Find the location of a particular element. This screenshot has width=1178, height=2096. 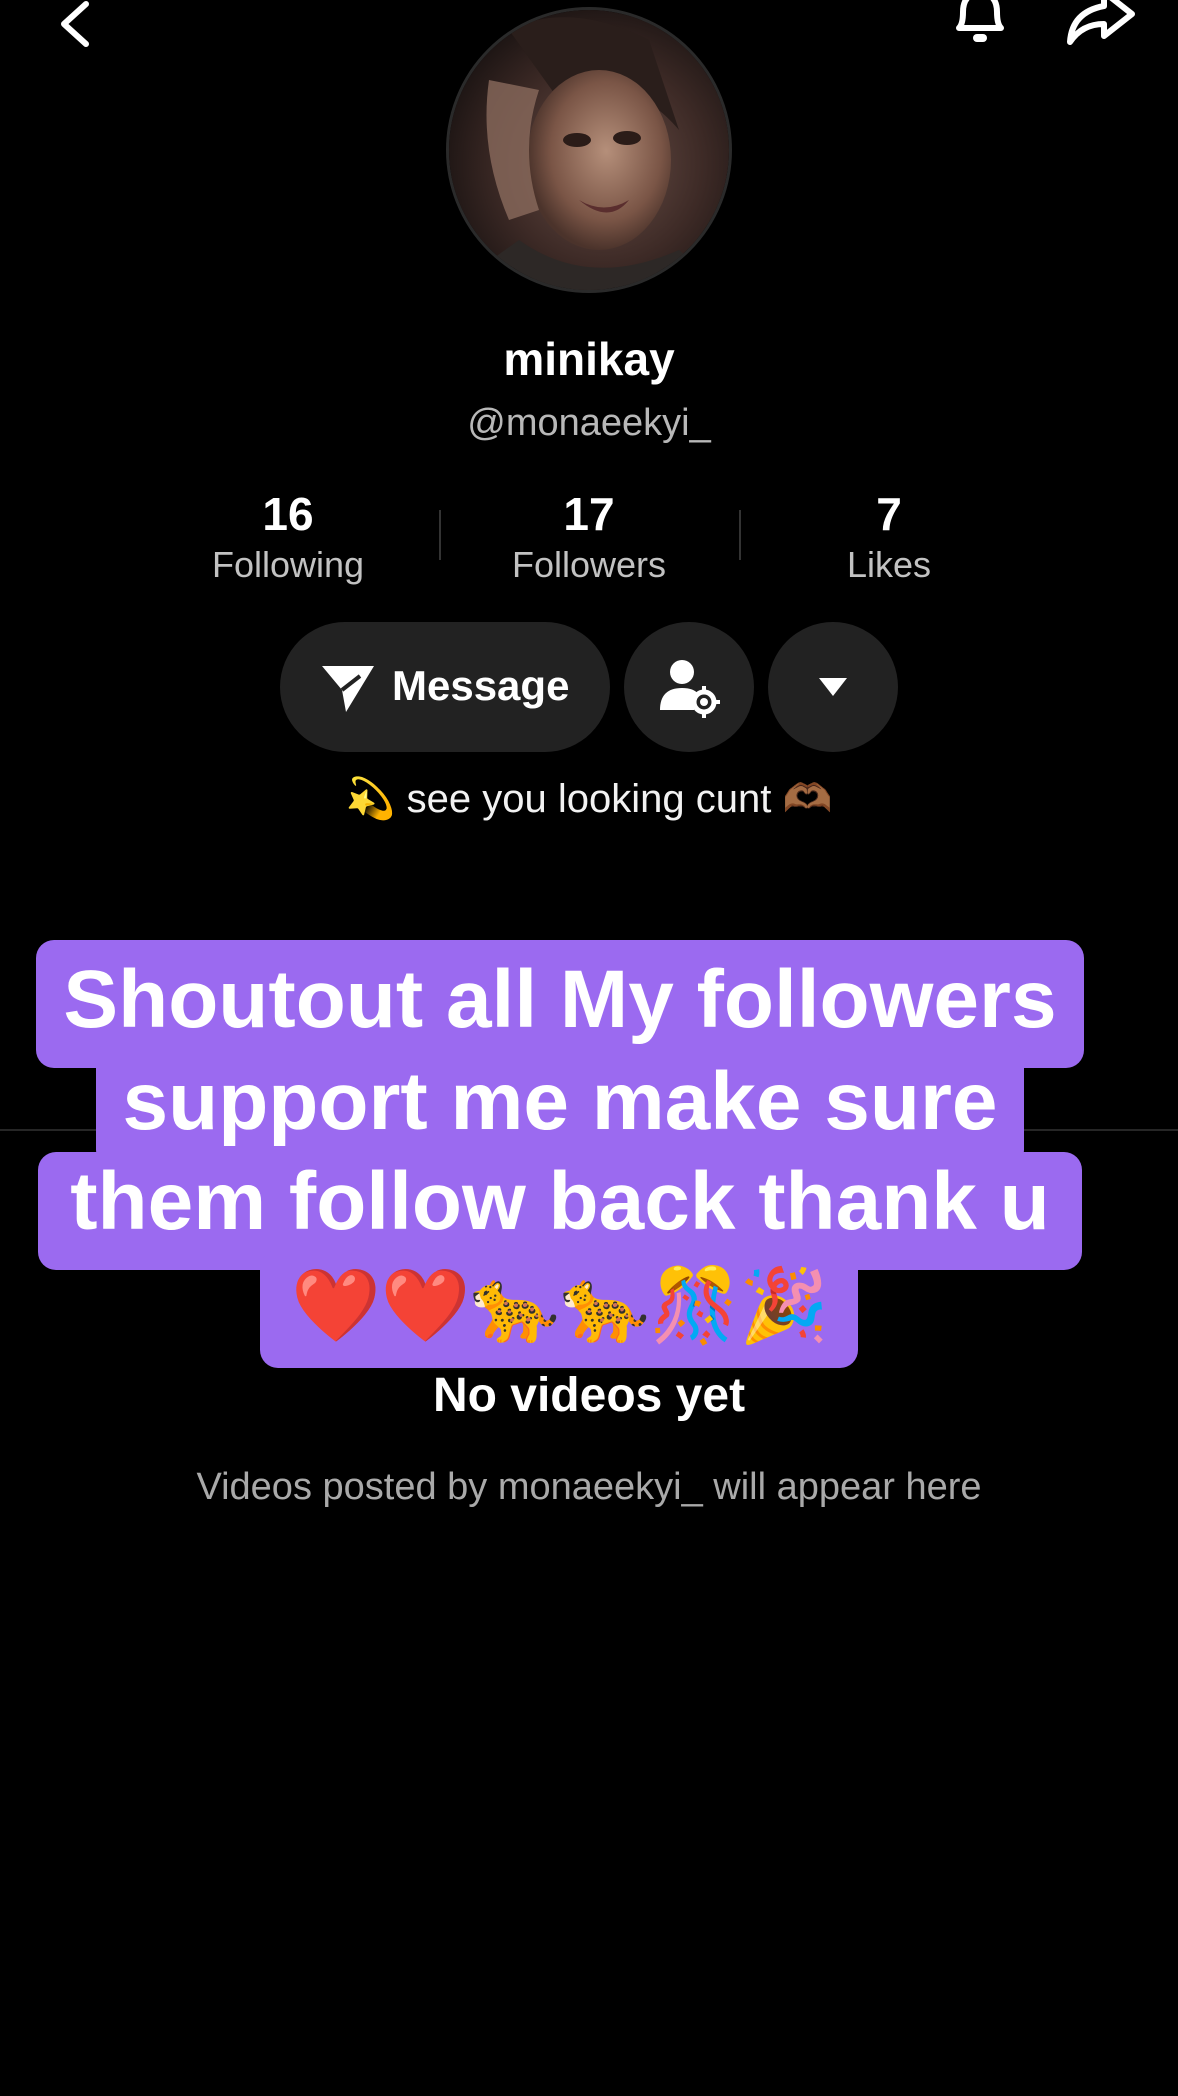

following-count: 16 is located at coordinates (288, 514).